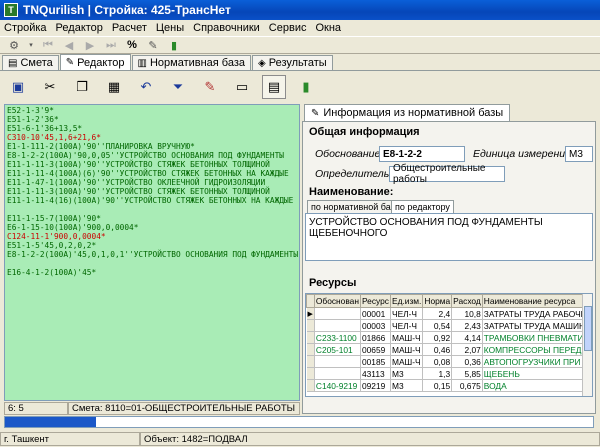 Image resolution: width=600 pixels, height=447 pixels. Describe the element at coordinates (537, 385) in the screenshot. I see `cell-name: ВОДА` at that location.